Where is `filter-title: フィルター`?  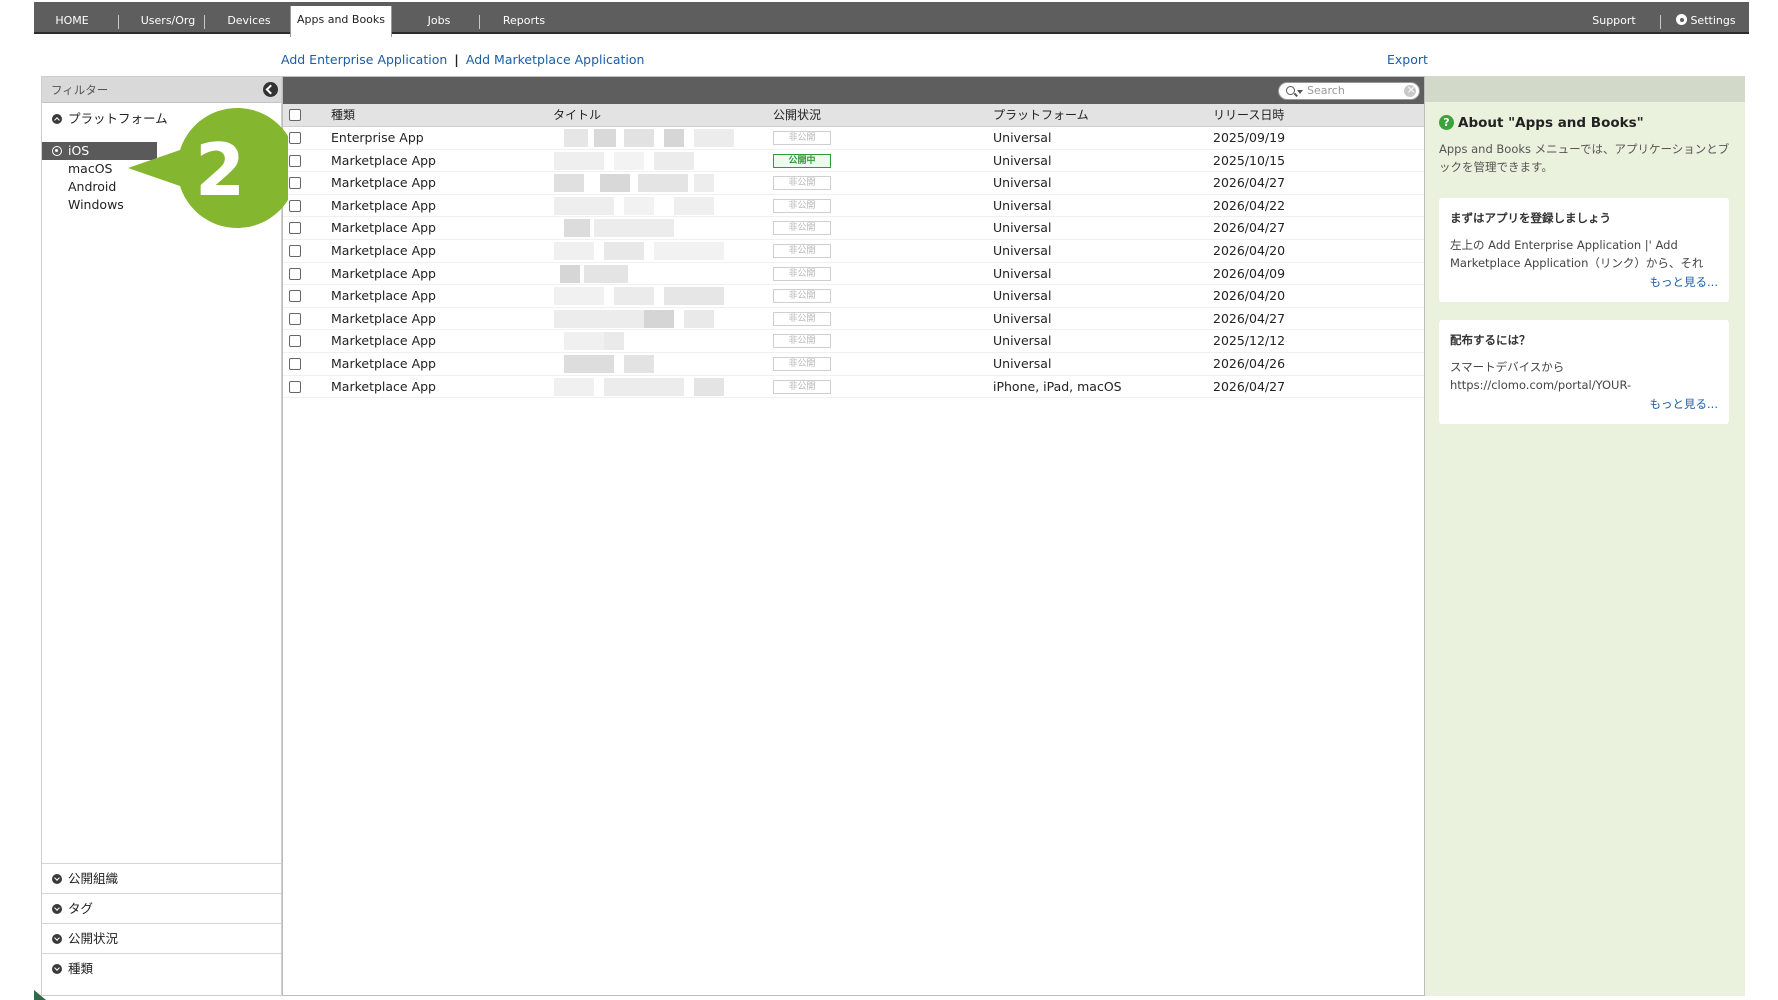
filter-title: フィルター is located at coordinates (80, 90).